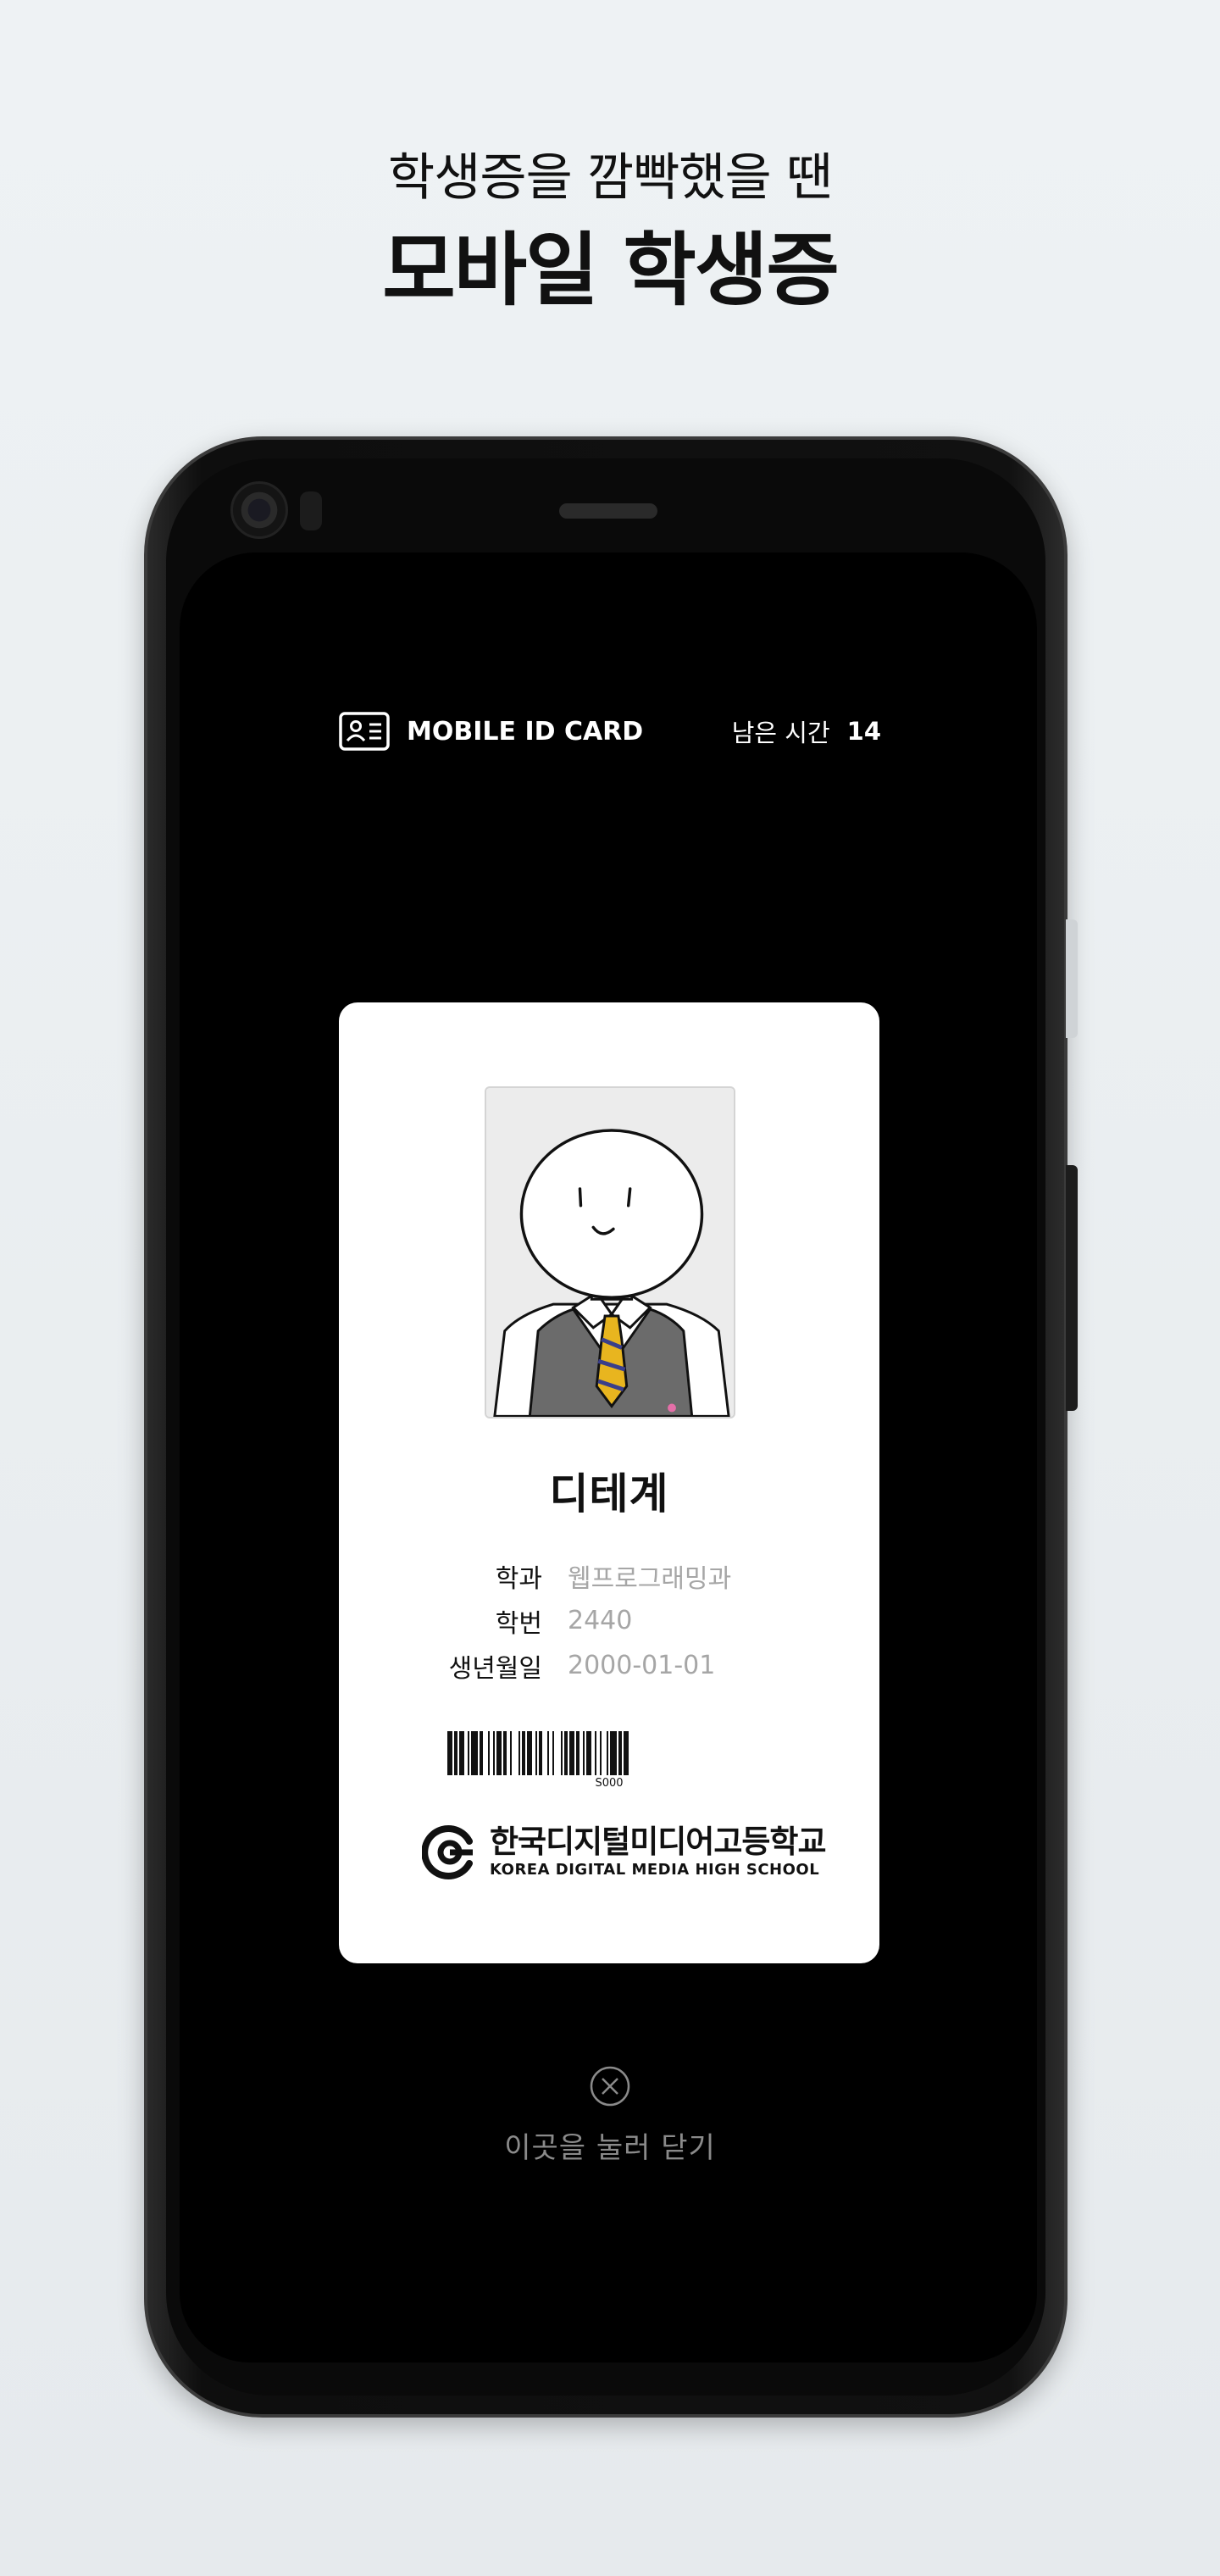 This screenshot has height=2576, width=1220. I want to click on front-camera, so click(259, 510).